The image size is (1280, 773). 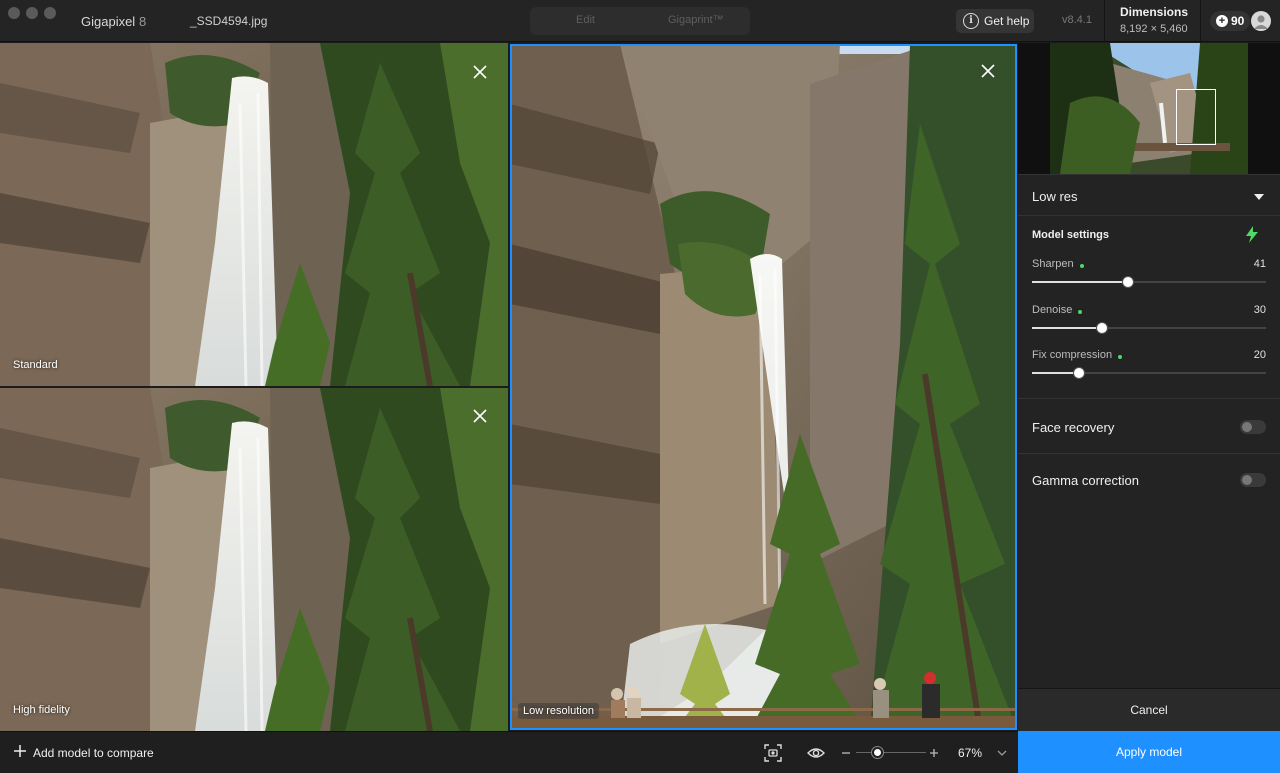 What do you see at coordinates (1071, 235) in the screenshot?
I see `model-settings-title: Model settings` at bounding box center [1071, 235].